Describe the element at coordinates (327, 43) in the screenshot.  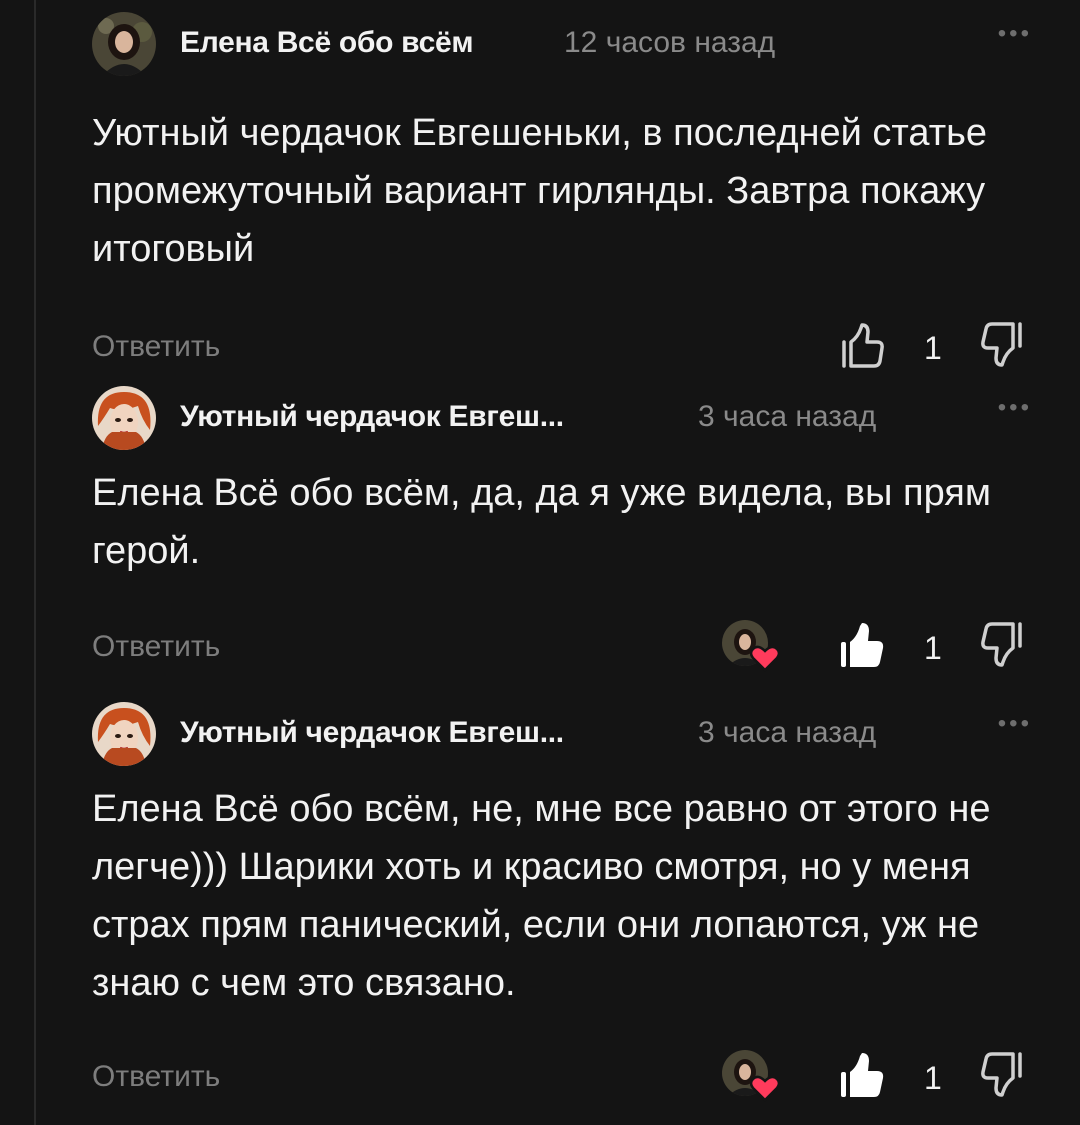
I see `author-name: Елена Всё обо всём` at that location.